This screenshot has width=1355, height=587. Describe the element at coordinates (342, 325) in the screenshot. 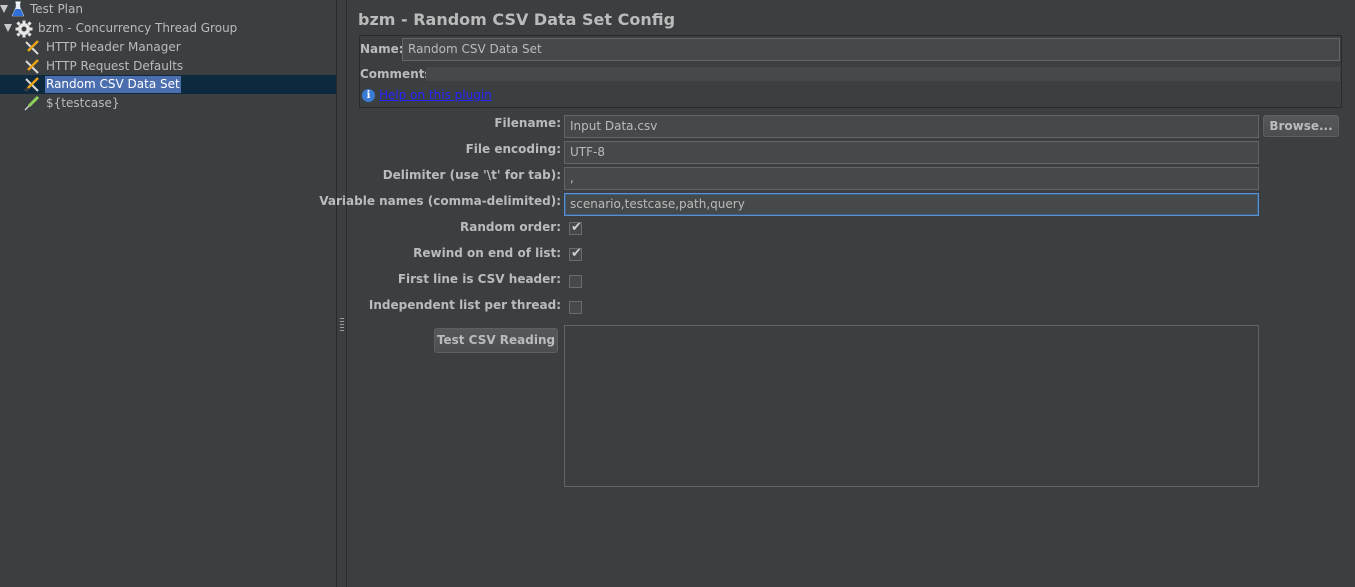

I see `splitter-grip-icon` at that location.